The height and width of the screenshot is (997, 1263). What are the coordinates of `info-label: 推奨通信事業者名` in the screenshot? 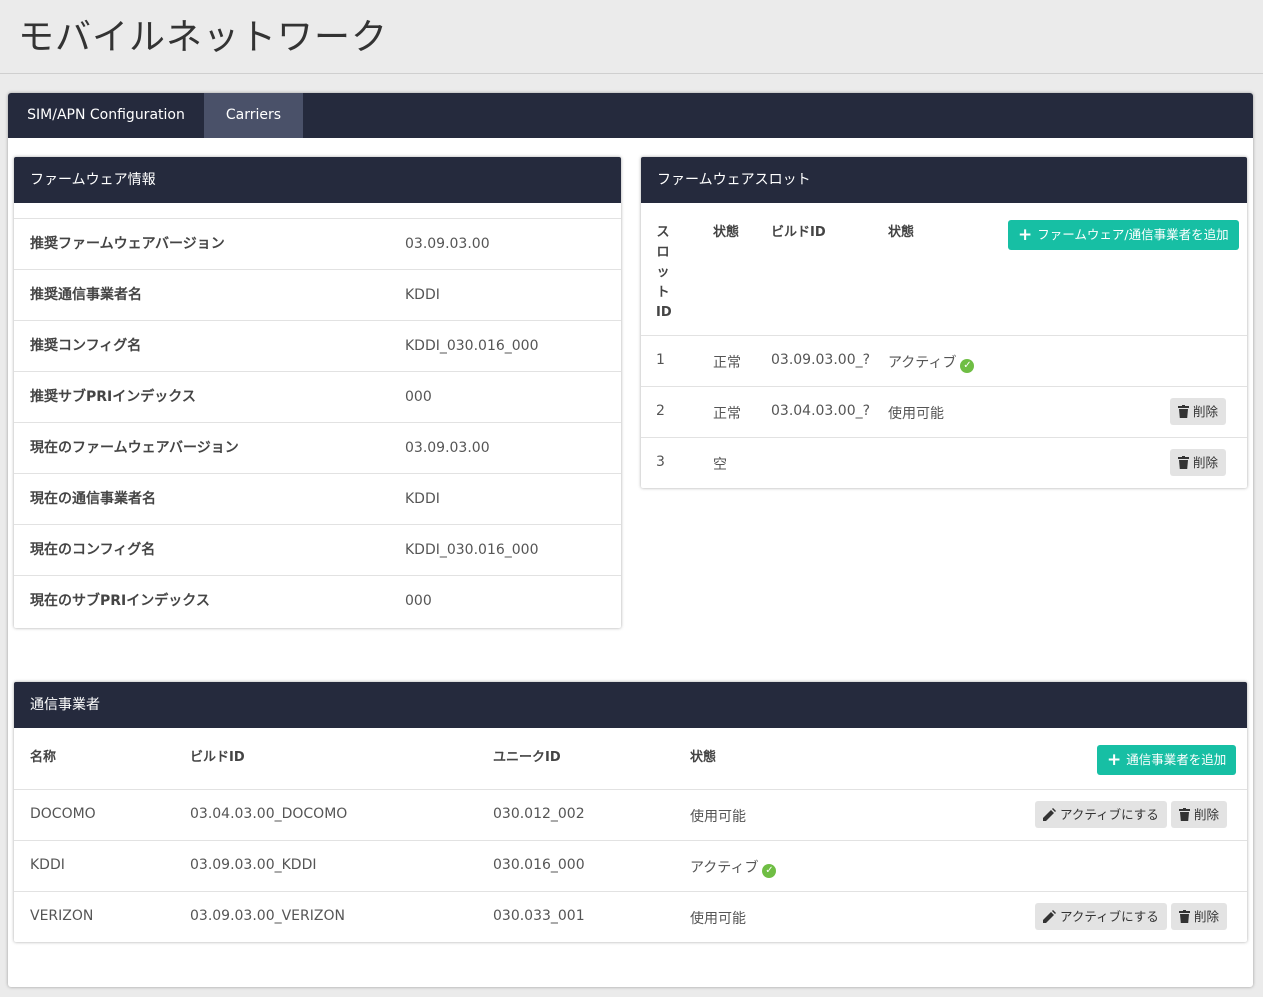 It's located at (86, 295).